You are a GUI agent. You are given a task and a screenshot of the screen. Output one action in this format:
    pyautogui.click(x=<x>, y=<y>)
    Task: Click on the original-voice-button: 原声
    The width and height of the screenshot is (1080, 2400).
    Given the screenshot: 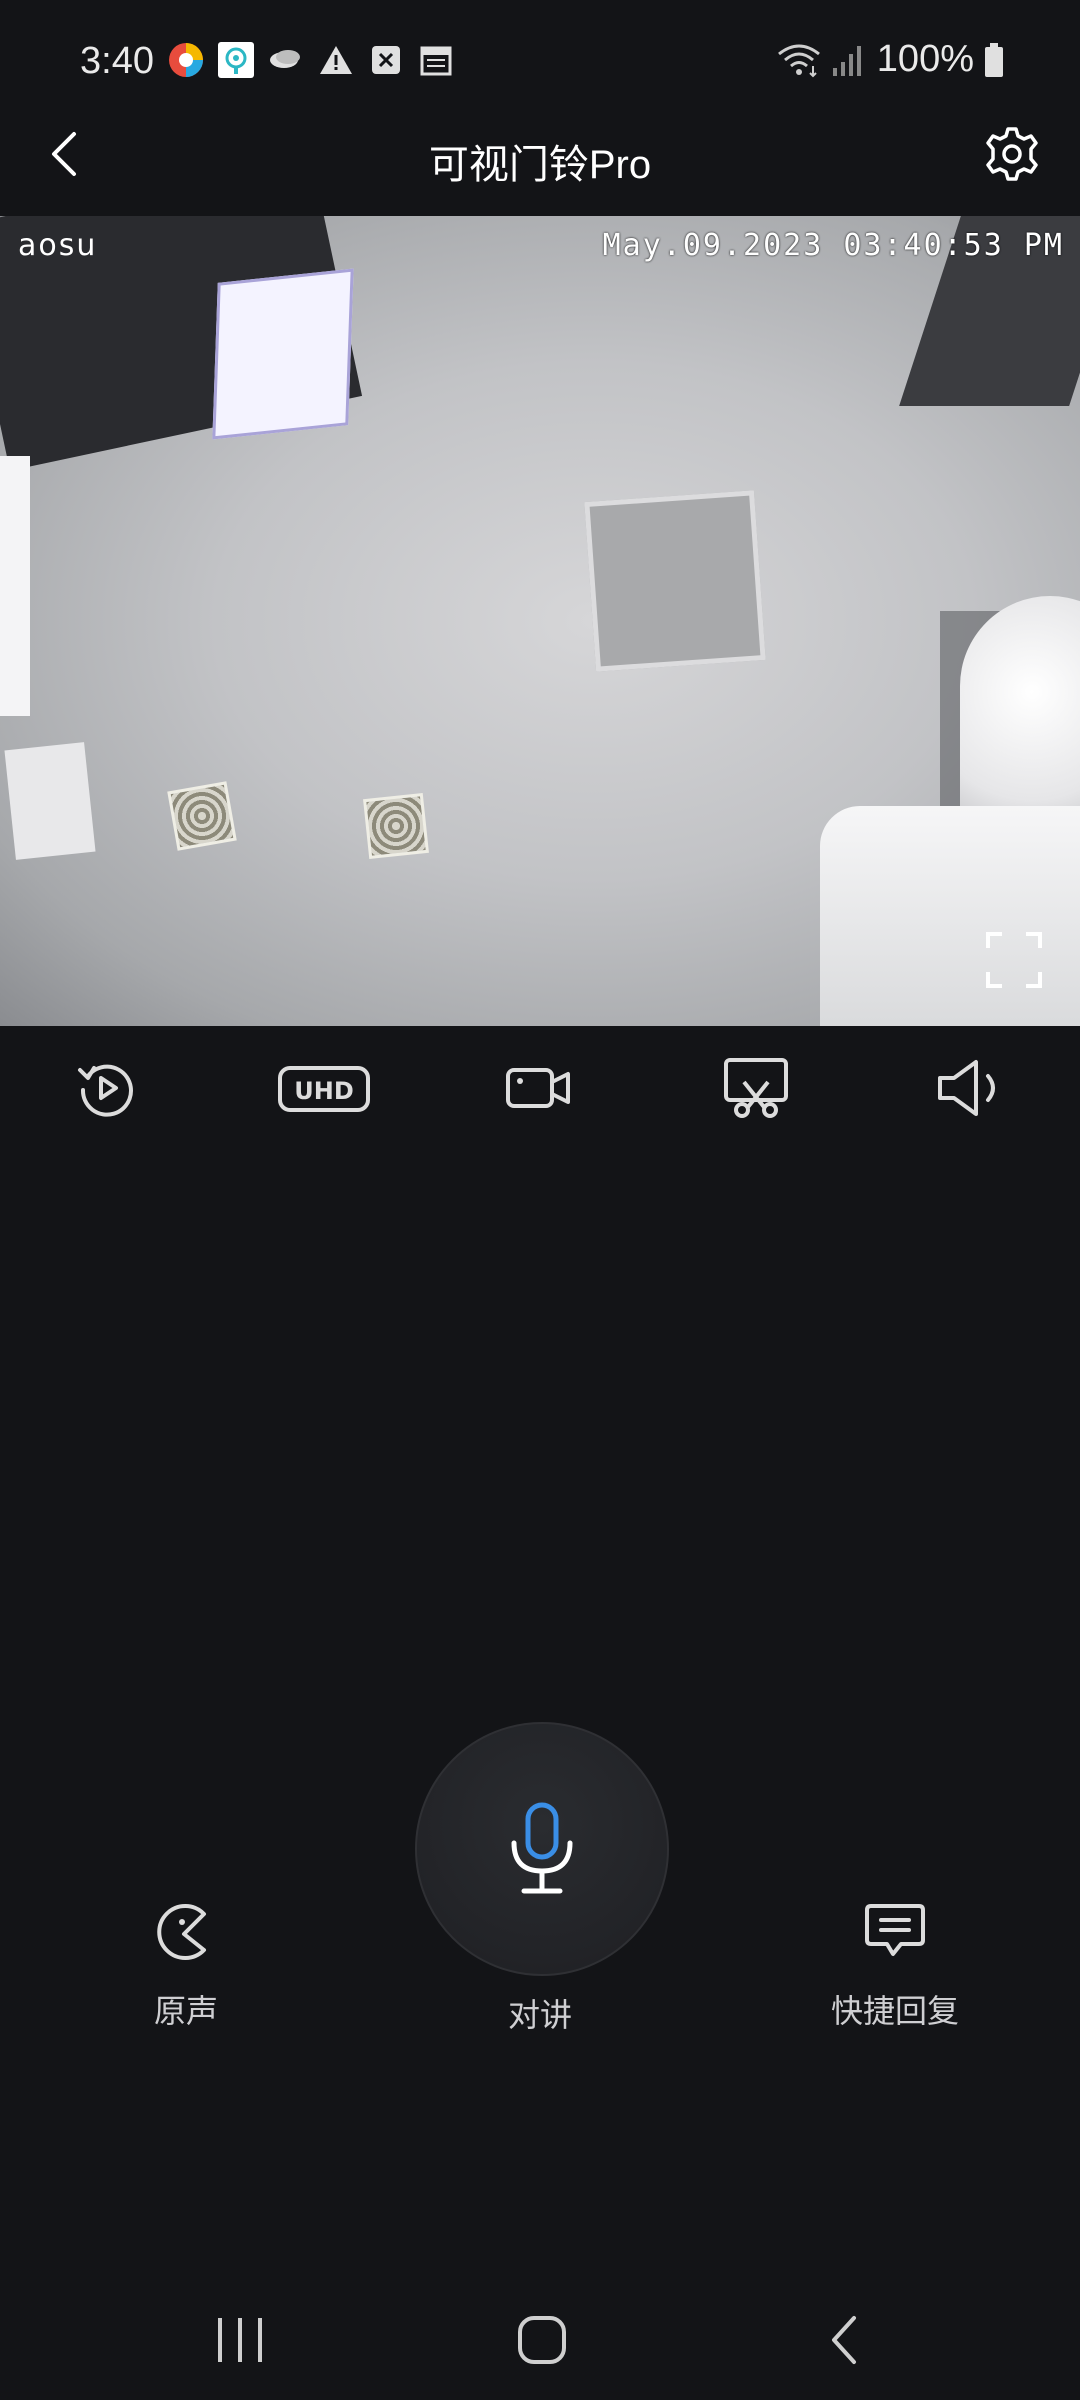 What is the action you would take?
    pyautogui.click(x=186, y=1966)
    